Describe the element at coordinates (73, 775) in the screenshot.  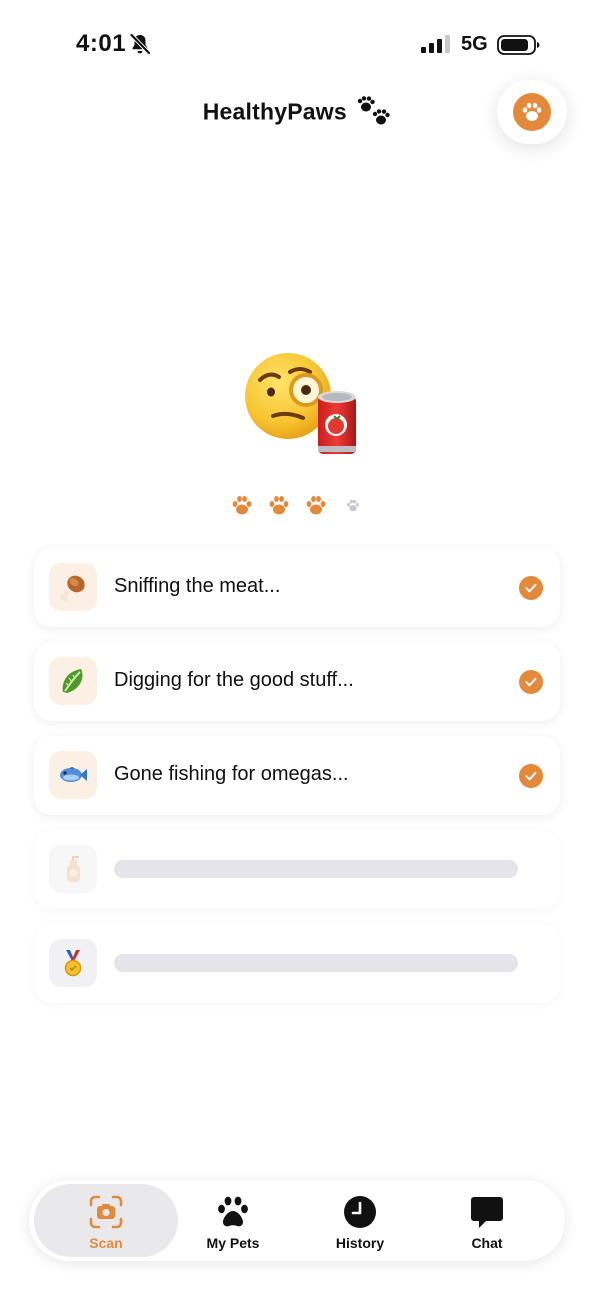
I see `fish-icon` at that location.